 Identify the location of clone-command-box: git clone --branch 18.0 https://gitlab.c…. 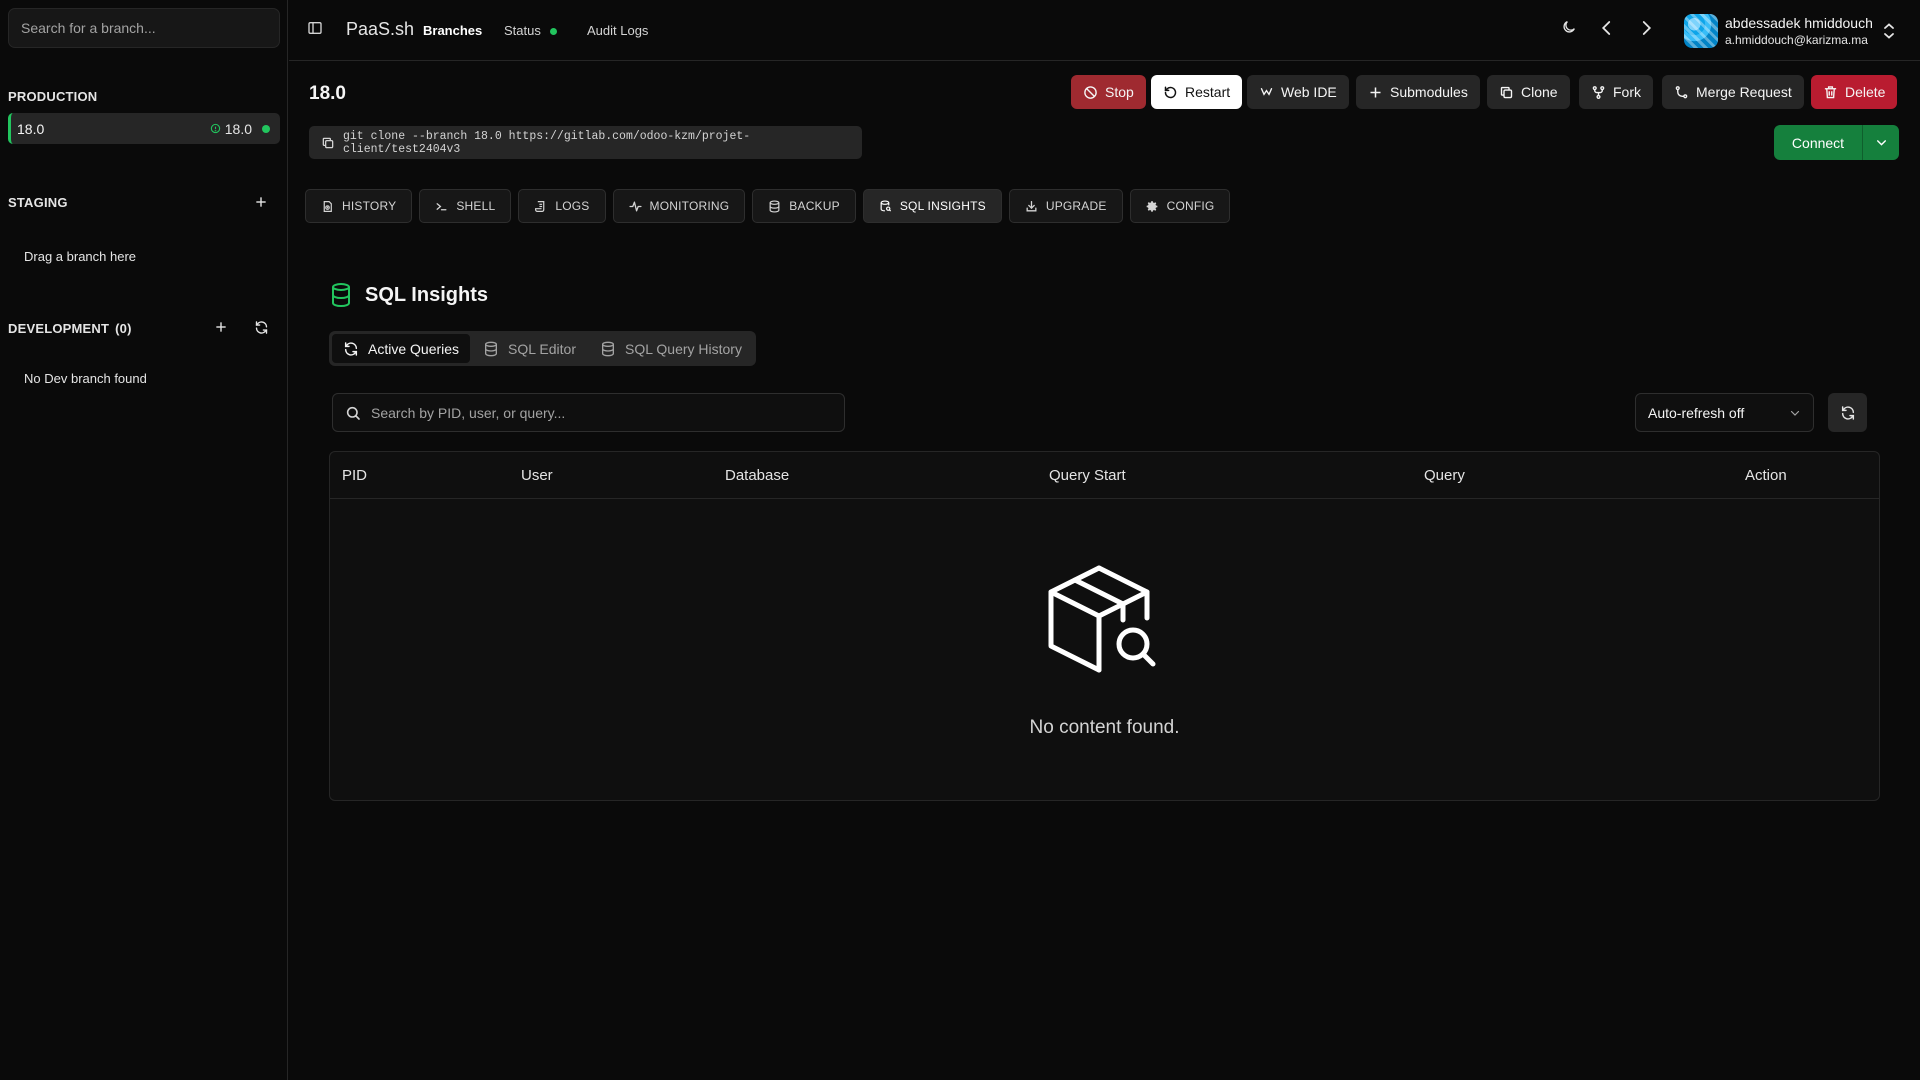
(585, 142).